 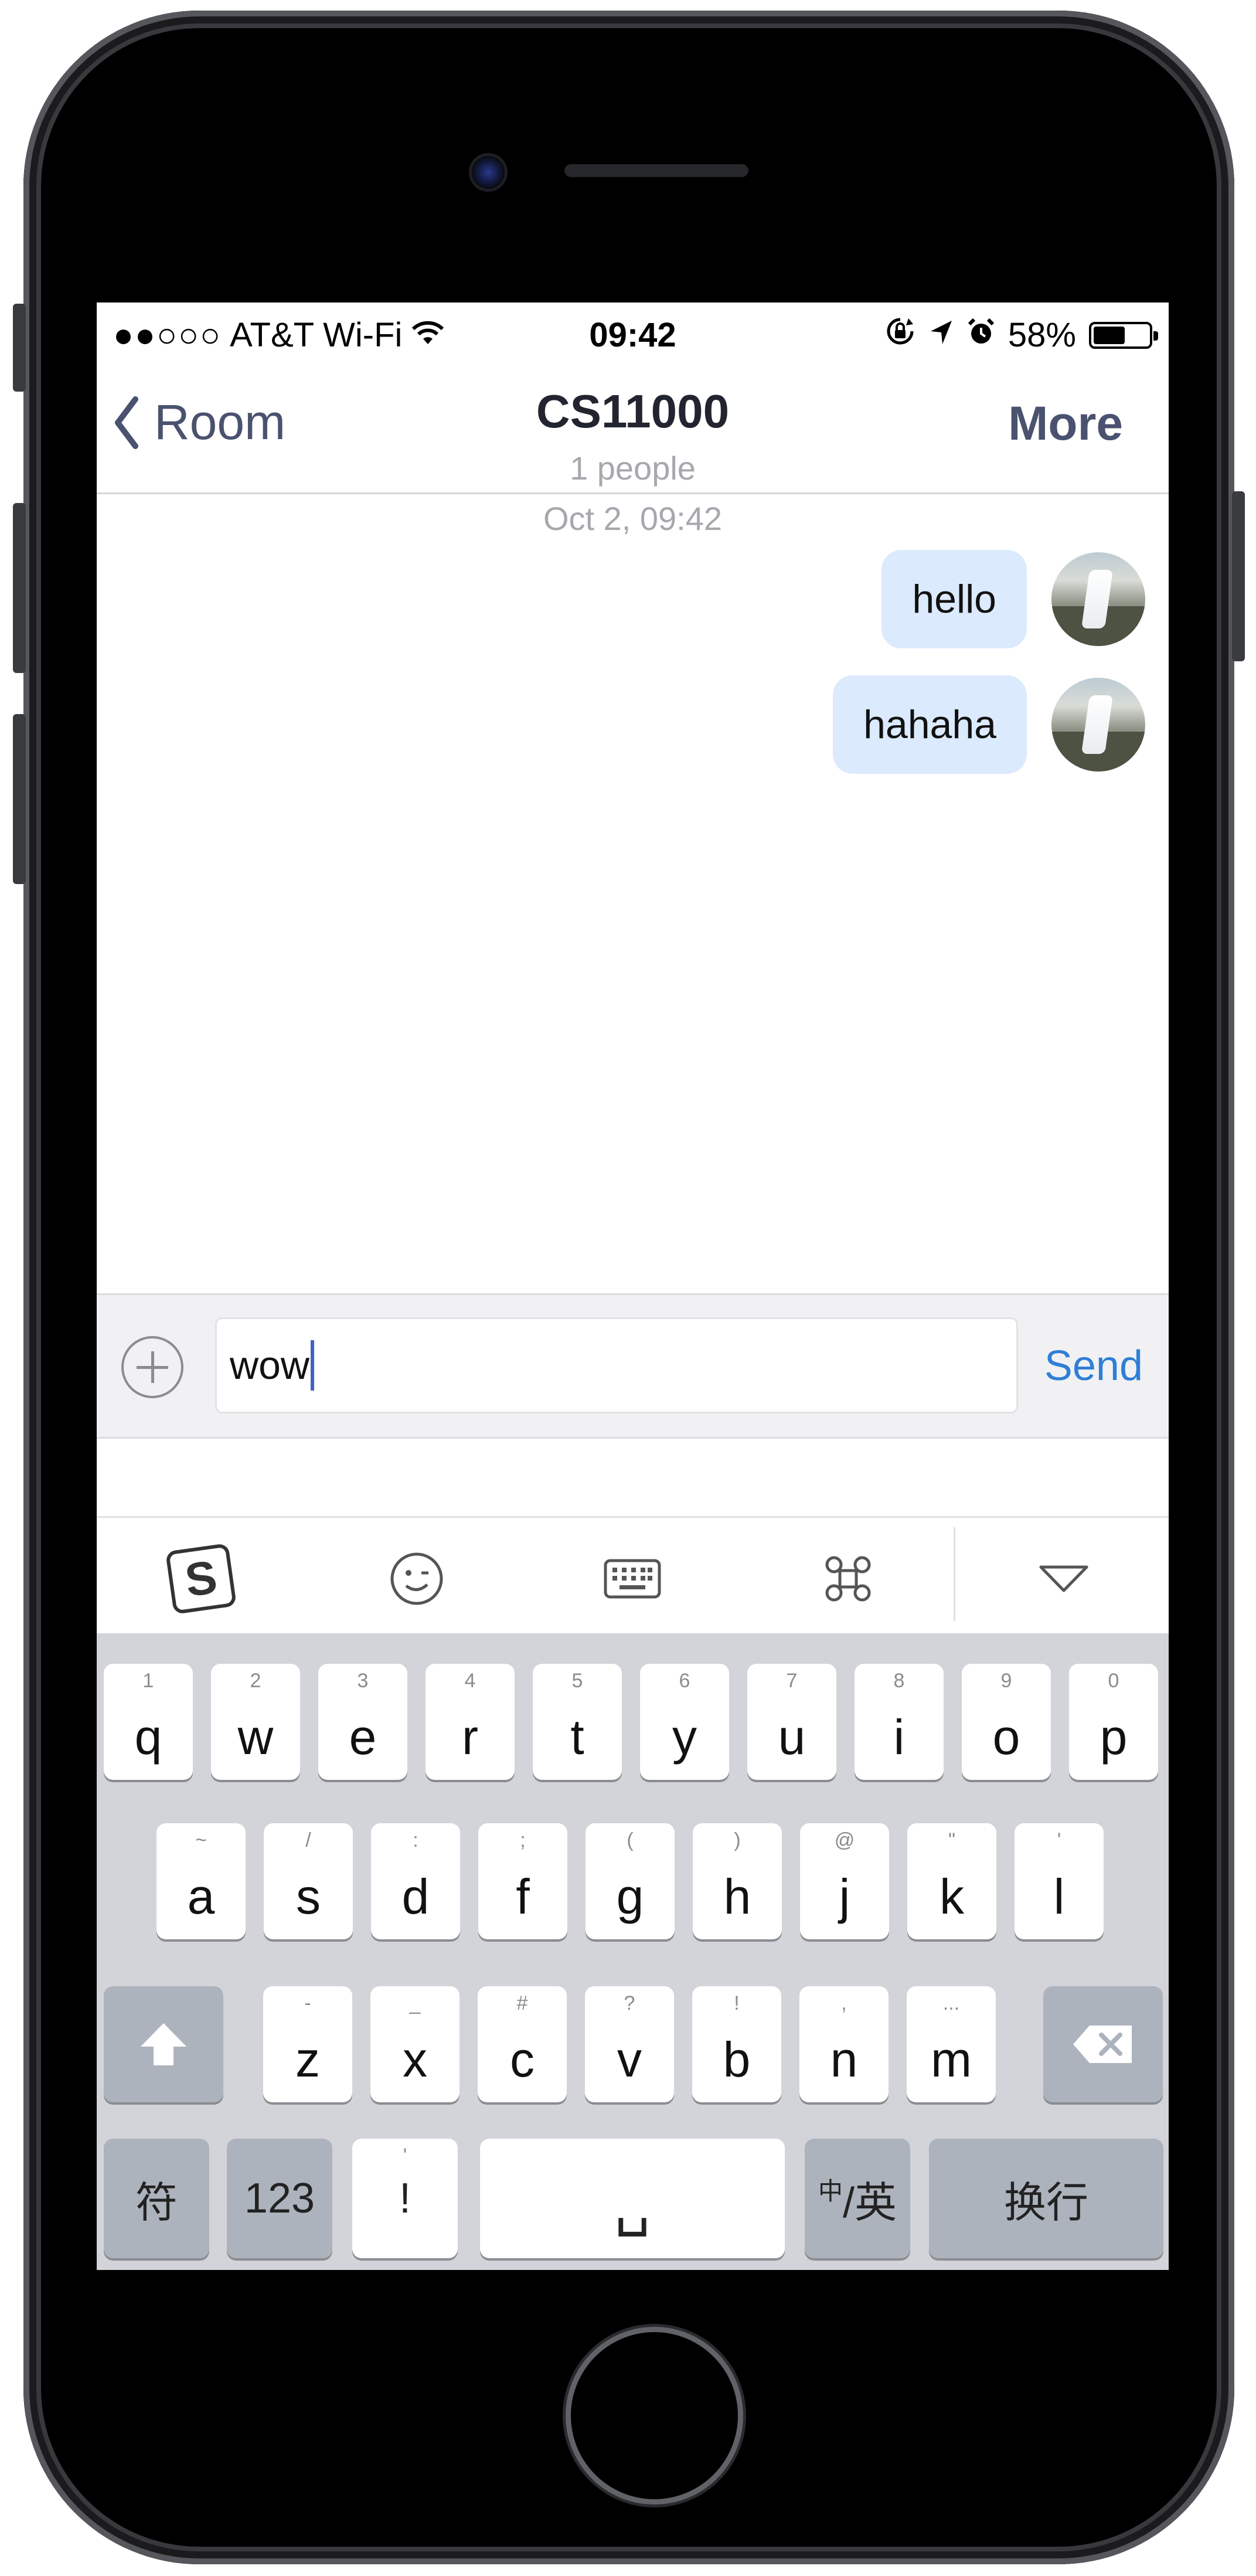 What do you see at coordinates (830, 2191) in the screenshot?
I see `language-small-label: 中` at bounding box center [830, 2191].